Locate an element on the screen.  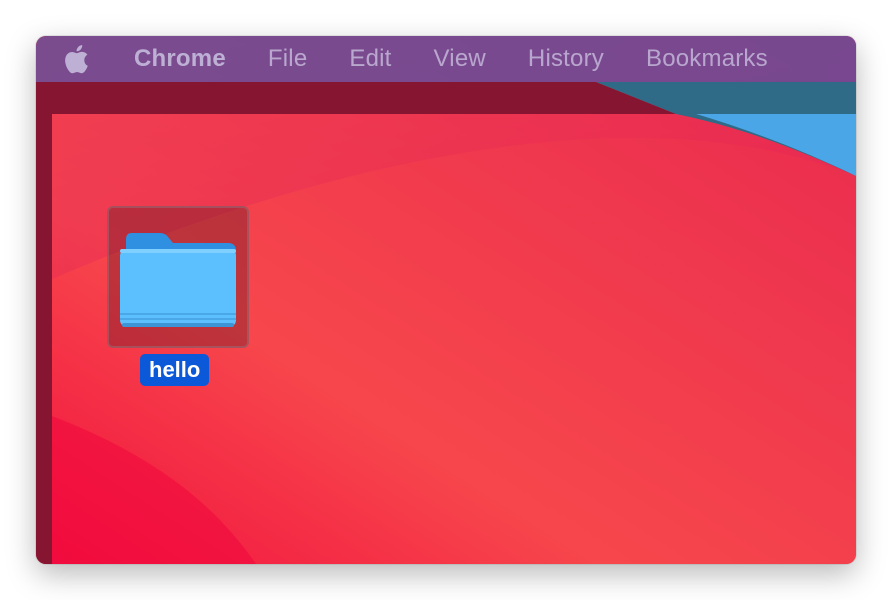
menu-bar: Chrome File Edit View History Bookmarks is located at coordinates (446, 59).